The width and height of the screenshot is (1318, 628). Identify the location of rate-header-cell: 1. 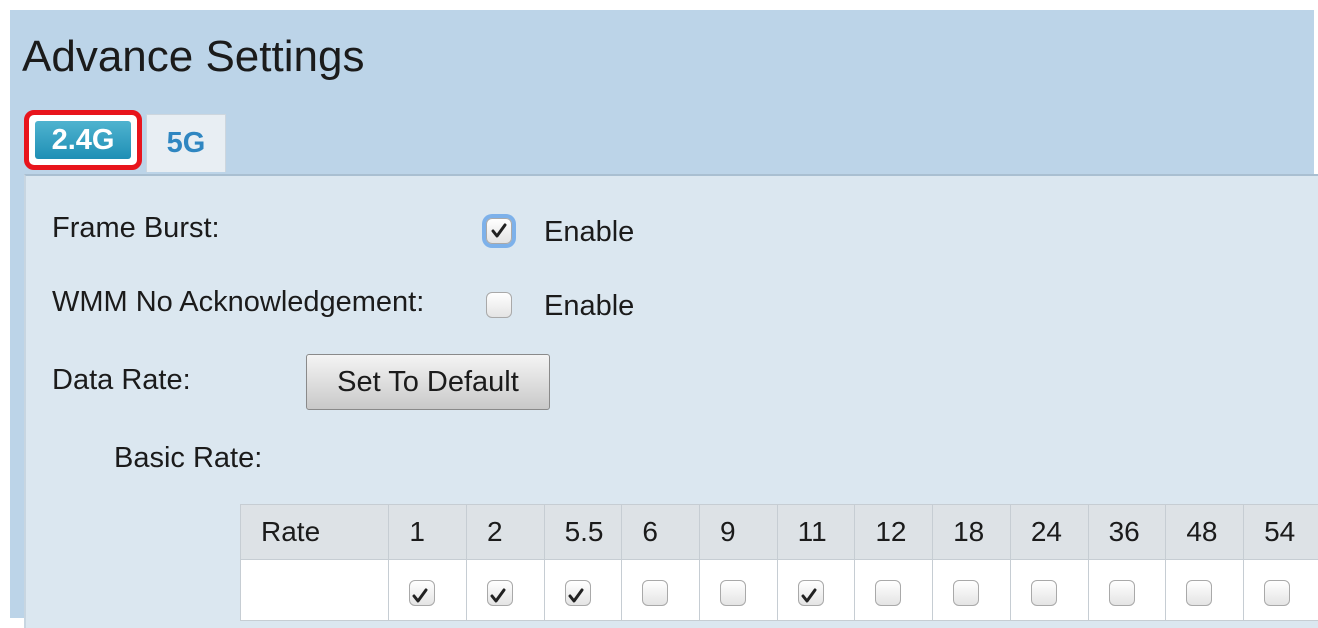
(428, 532).